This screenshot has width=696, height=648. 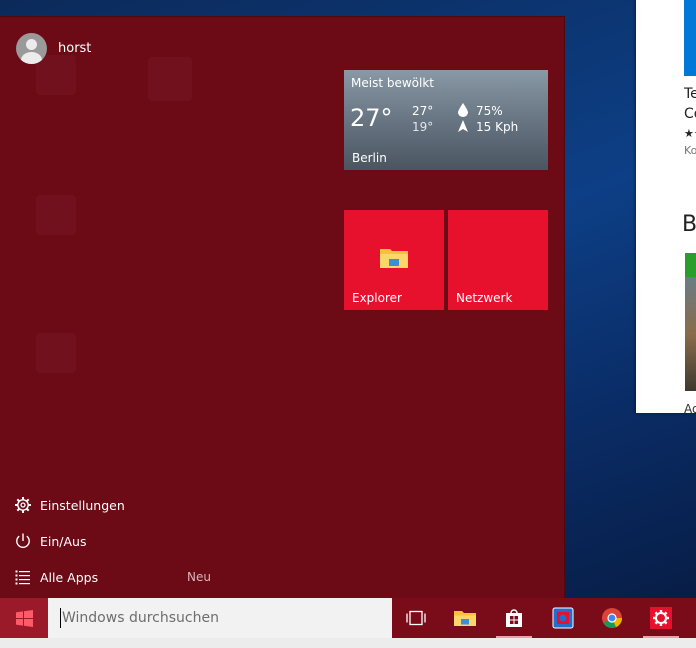 What do you see at coordinates (31, 48) in the screenshot?
I see `user-avatar-icon` at bounding box center [31, 48].